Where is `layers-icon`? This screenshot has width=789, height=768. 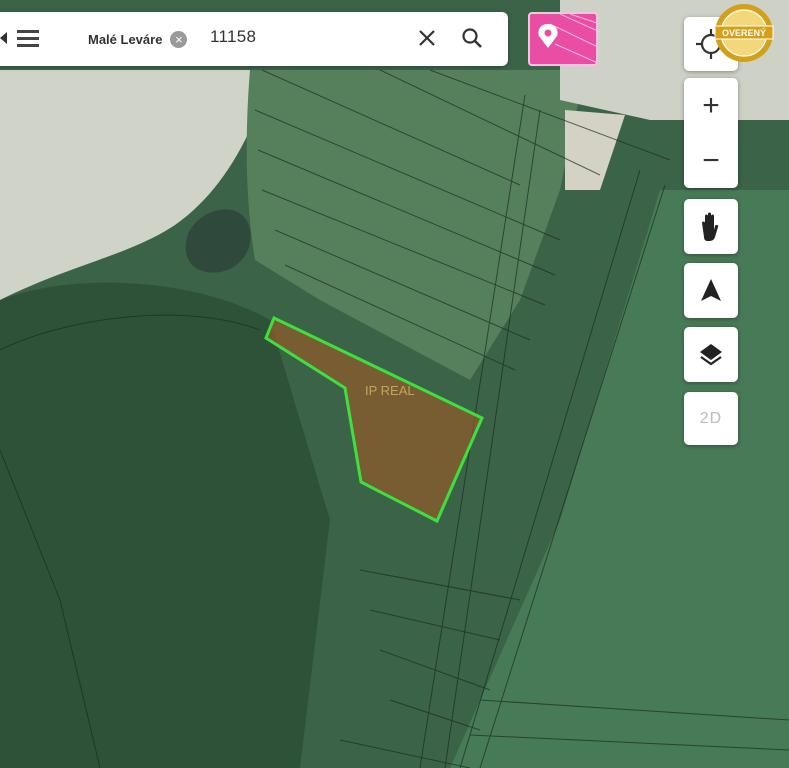
layers-icon is located at coordinates (711, 355).